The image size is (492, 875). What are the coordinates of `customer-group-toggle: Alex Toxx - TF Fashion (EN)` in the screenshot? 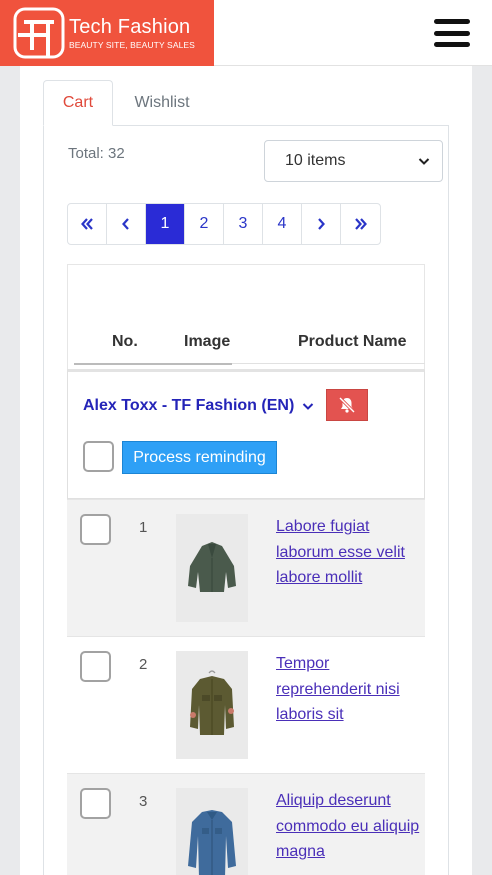 It's located at (198, 406).